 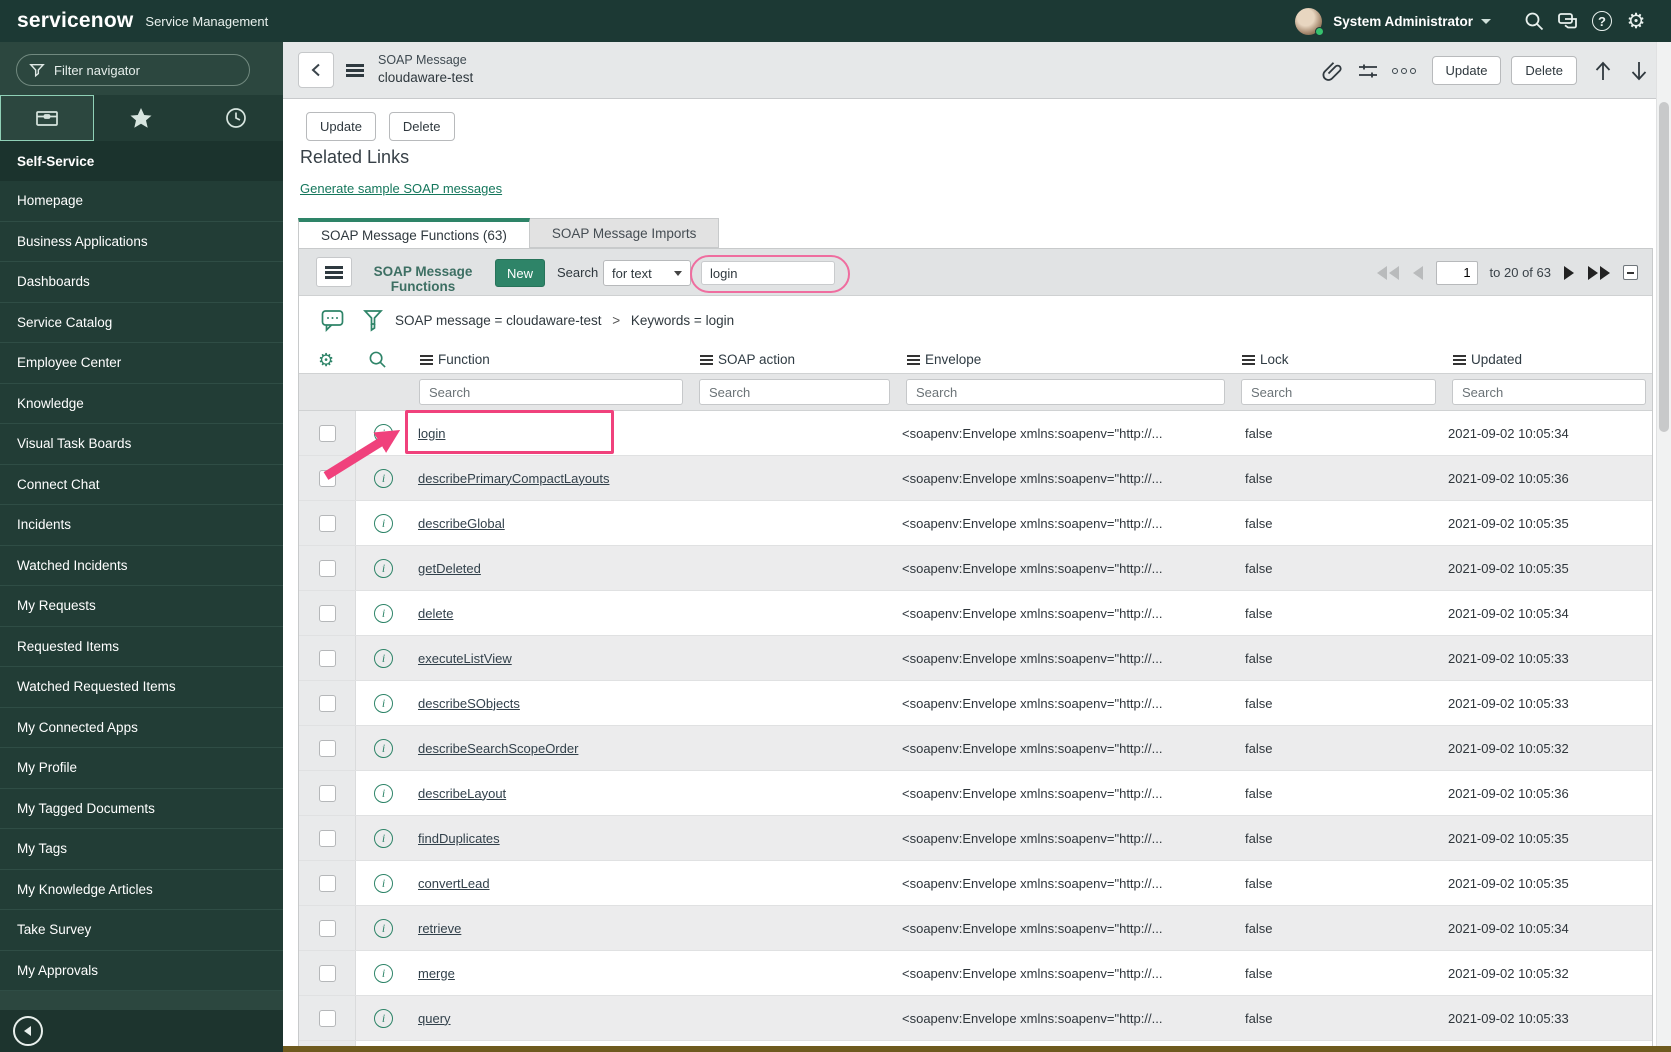 I want to click on sidebar-item: Watched Requested Items, so click(x=141, y=687).